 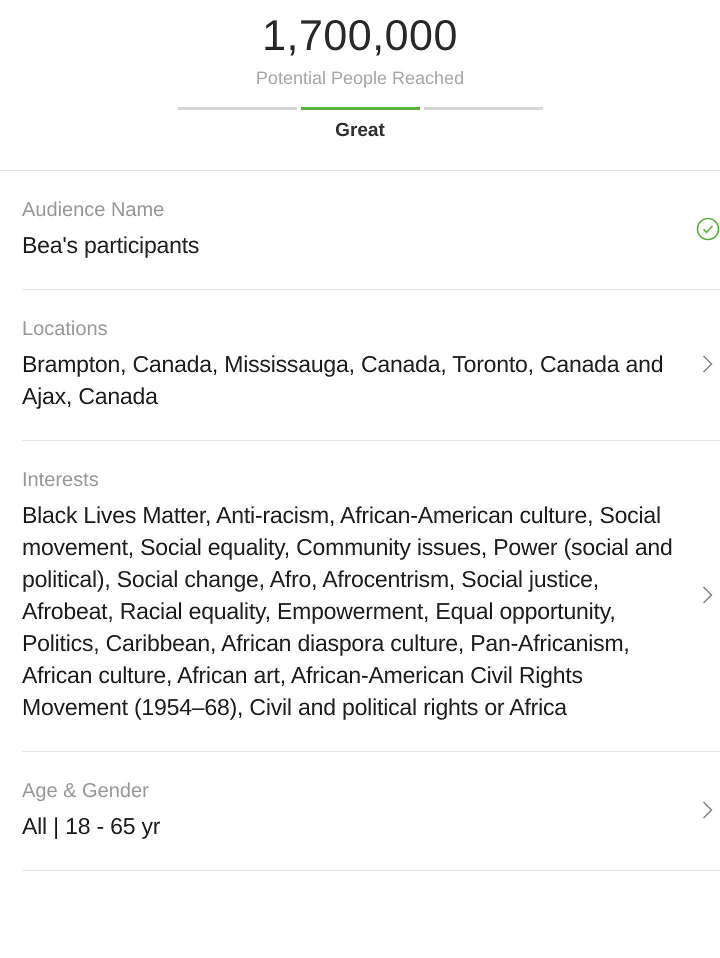 I want to click on field-label: Age & Gender, so click(x=86, y=791).